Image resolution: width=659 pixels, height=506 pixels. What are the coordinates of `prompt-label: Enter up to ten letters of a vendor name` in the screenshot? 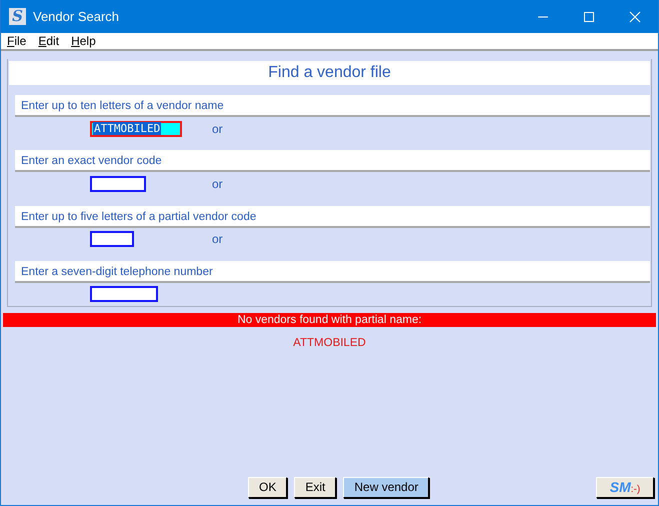 It's located at (332, 106).